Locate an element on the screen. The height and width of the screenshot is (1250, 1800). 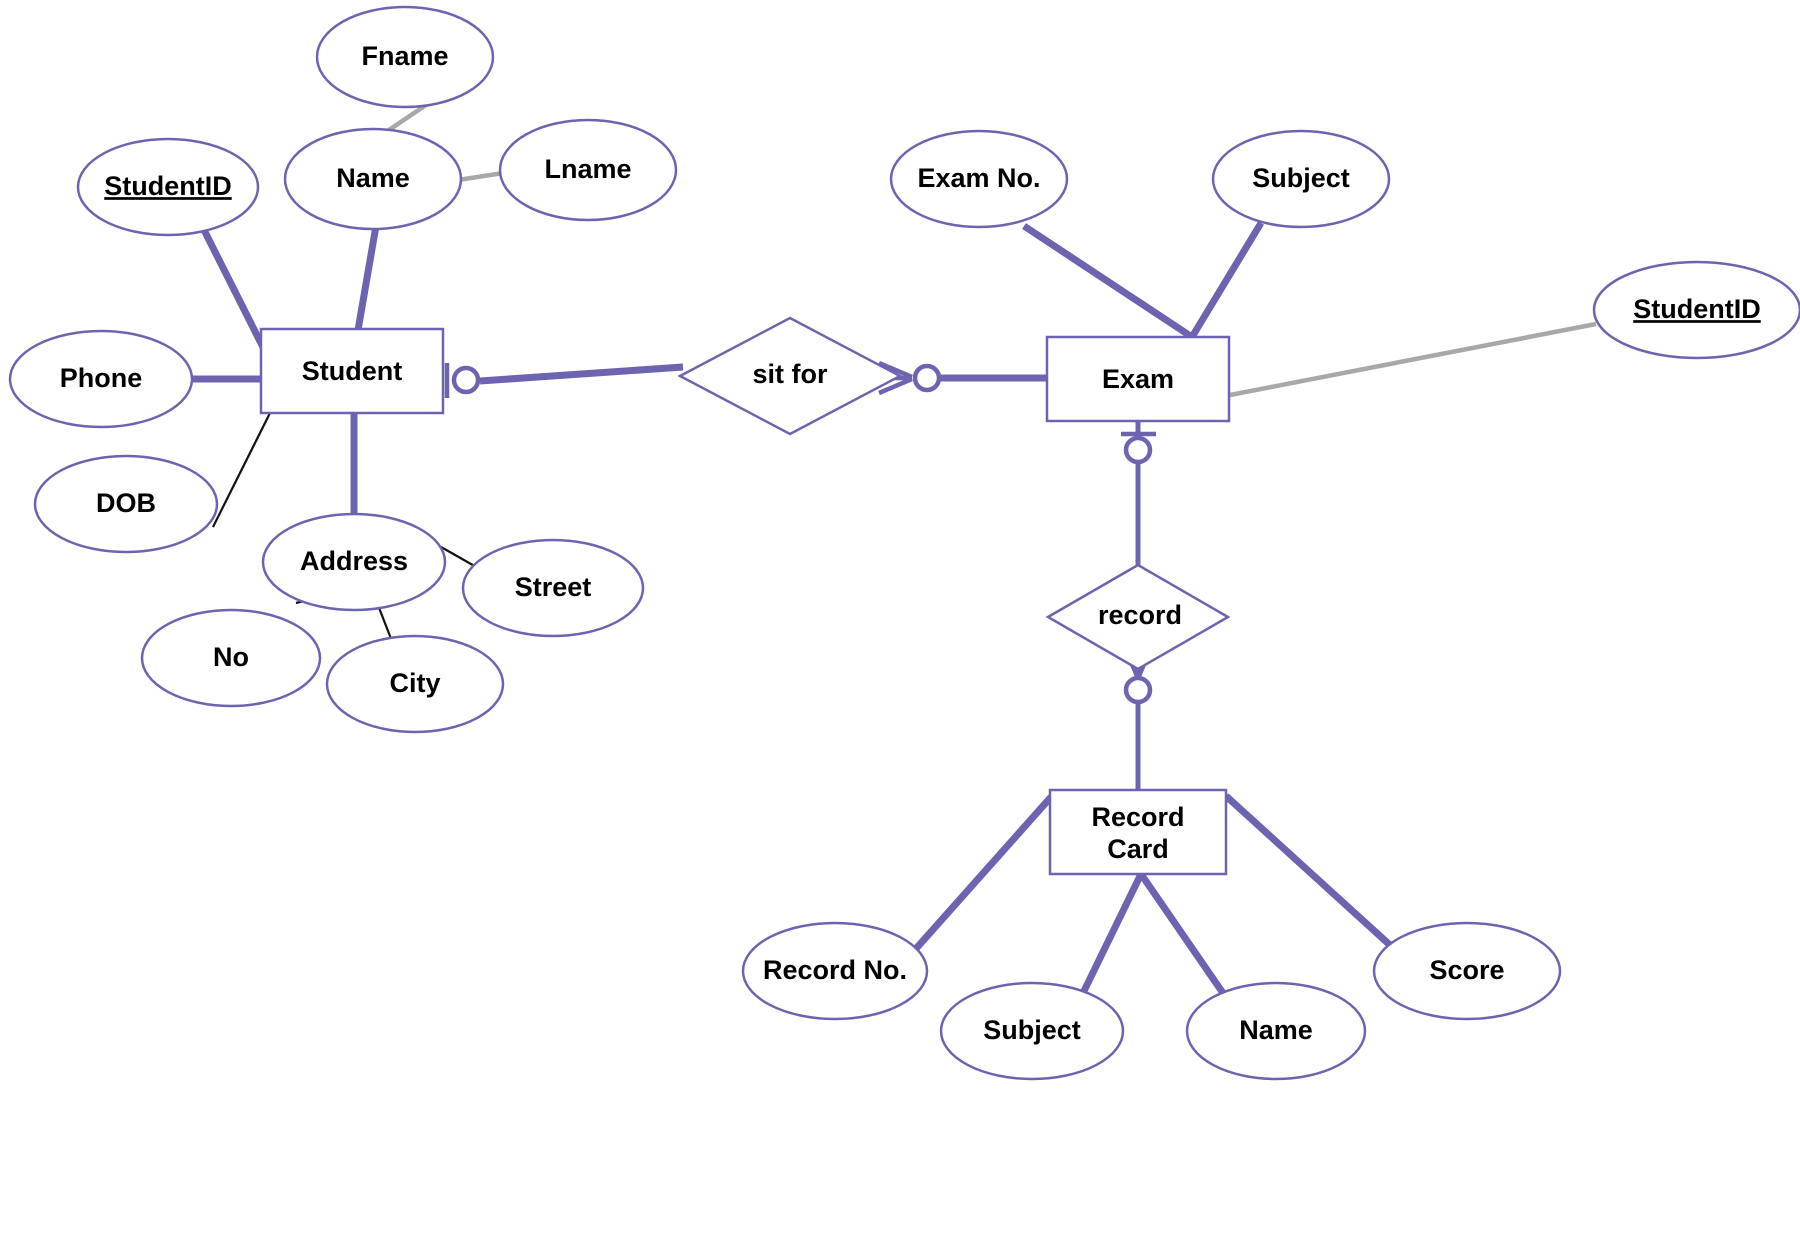
entity-exam-label: Exam is located at coordinates (1138, 379).